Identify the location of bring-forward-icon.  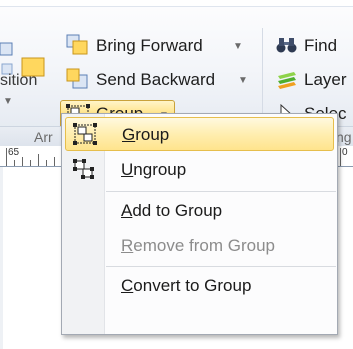
(78, 47).